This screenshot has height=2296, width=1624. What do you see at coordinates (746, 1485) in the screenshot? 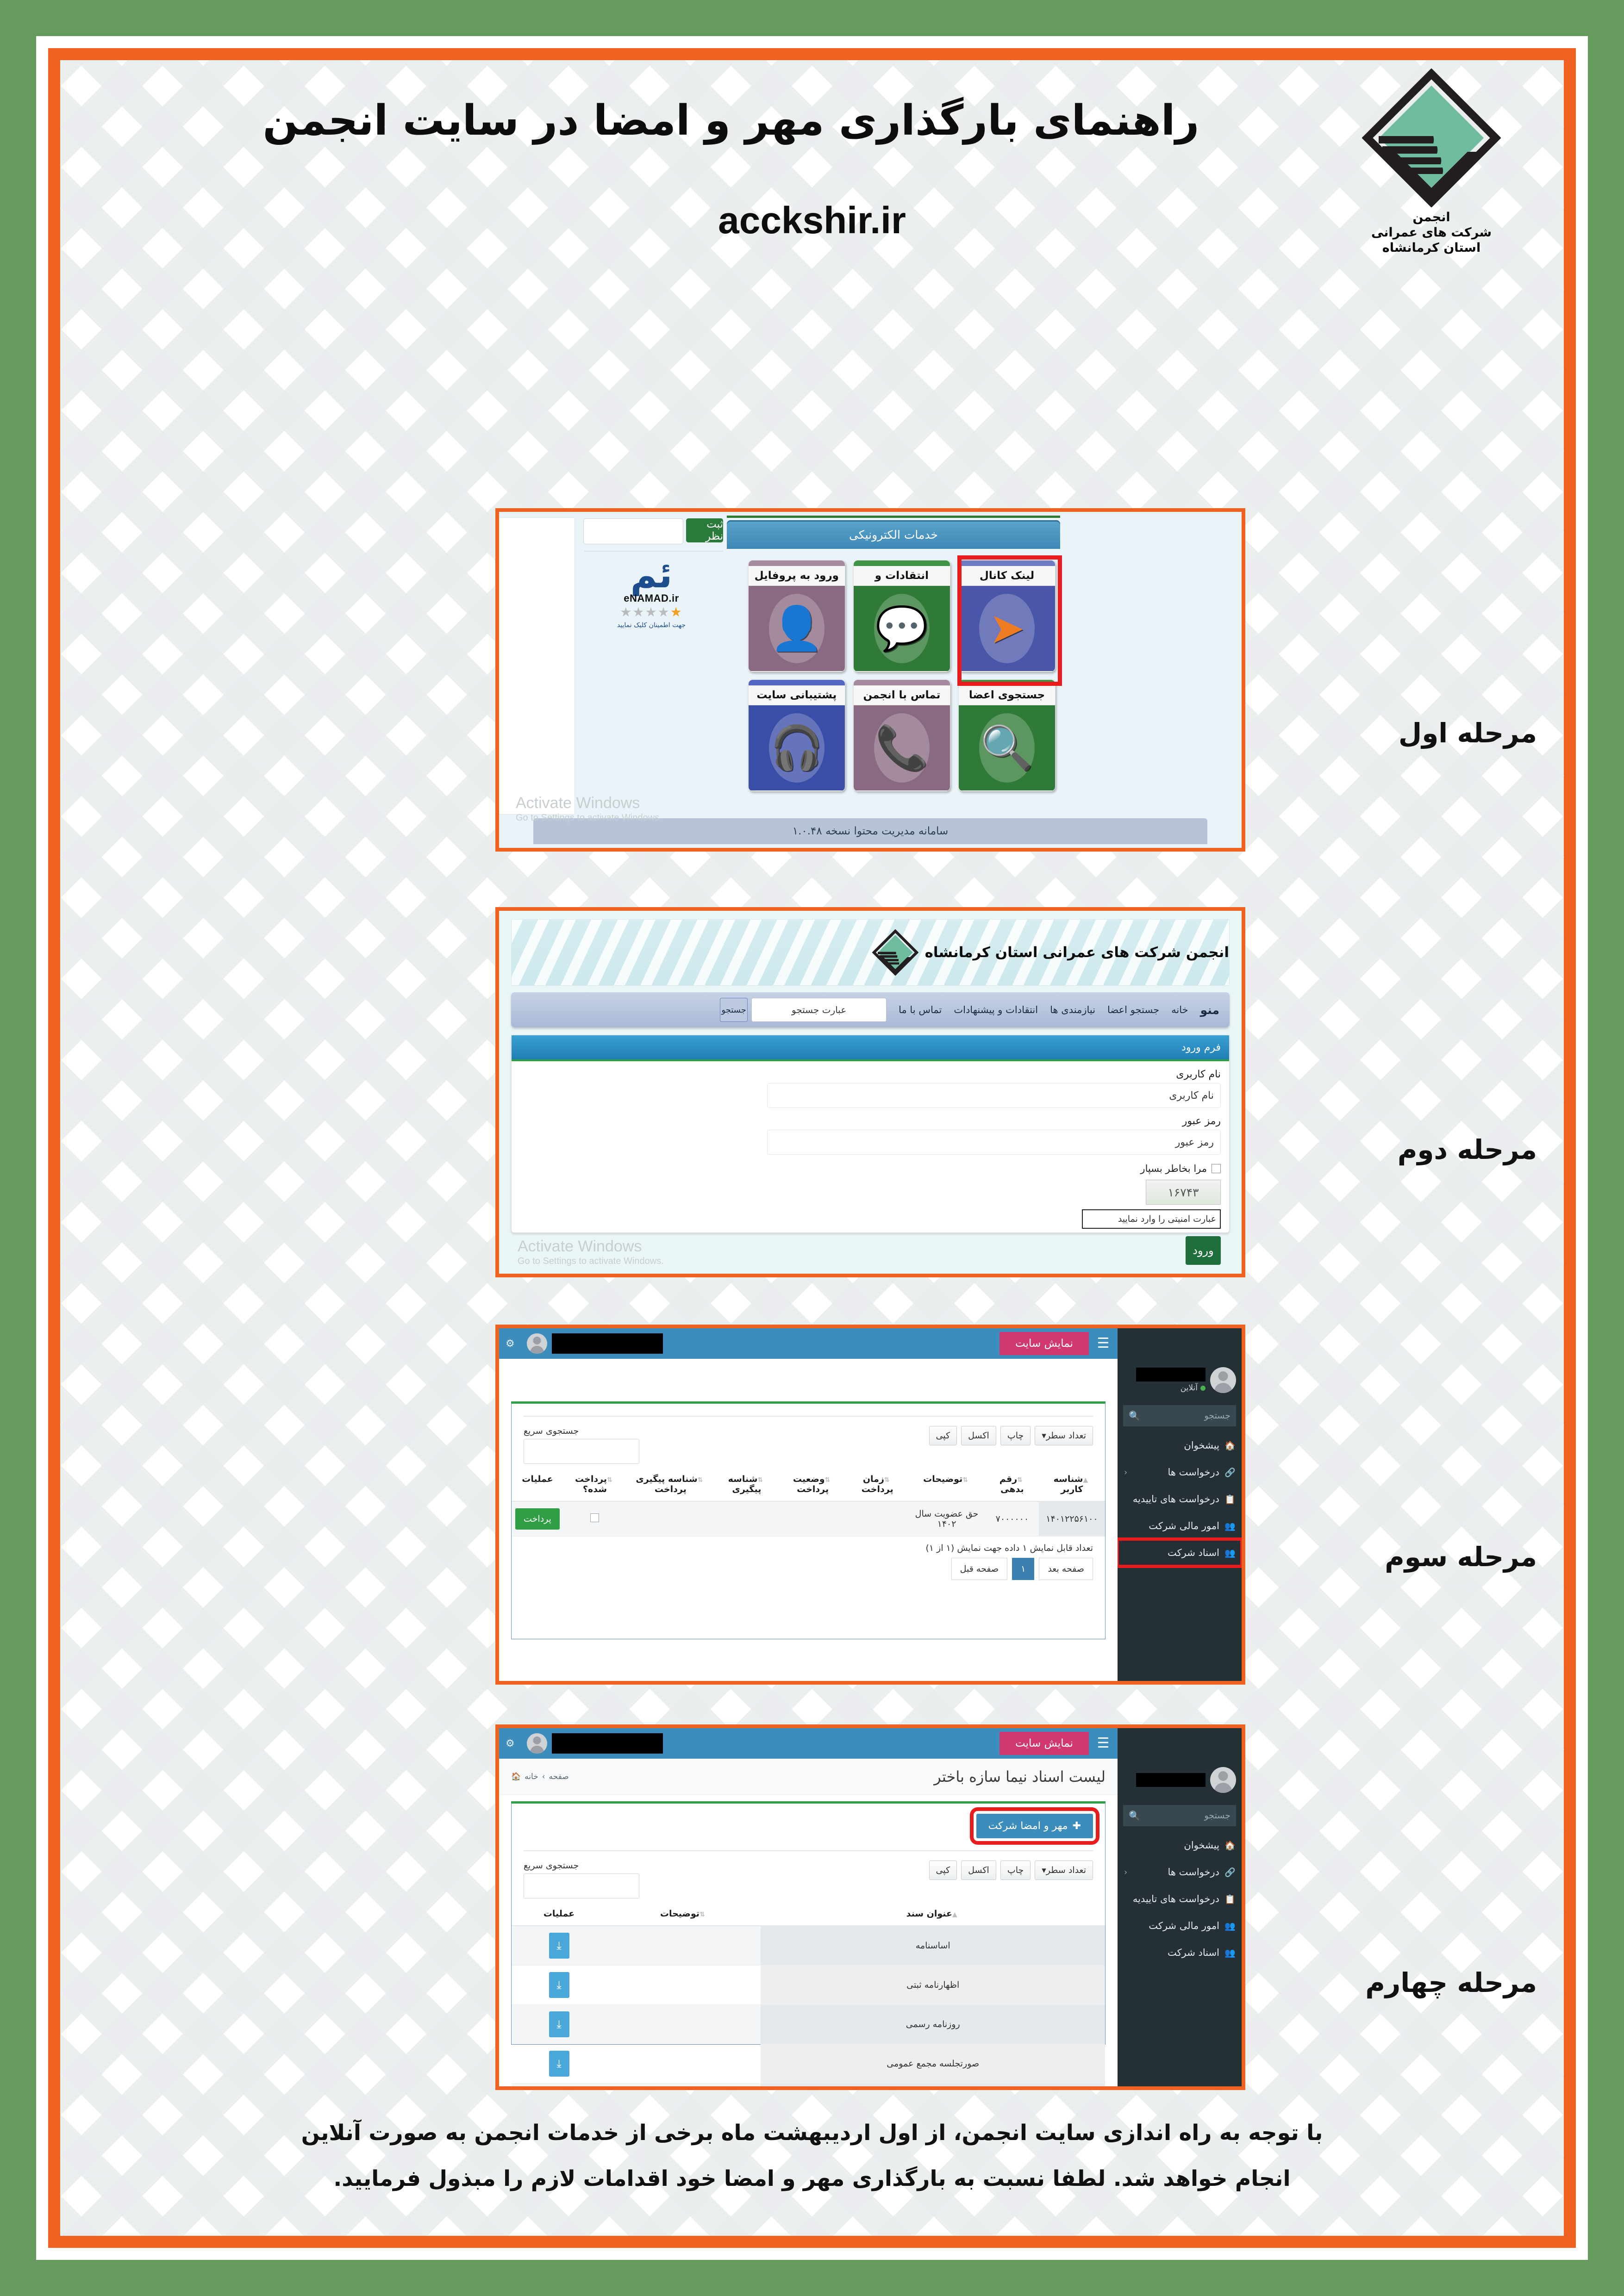
I see `col-track-id: ⇅شناسه پیگیری` at bounding box center [746, 1485].